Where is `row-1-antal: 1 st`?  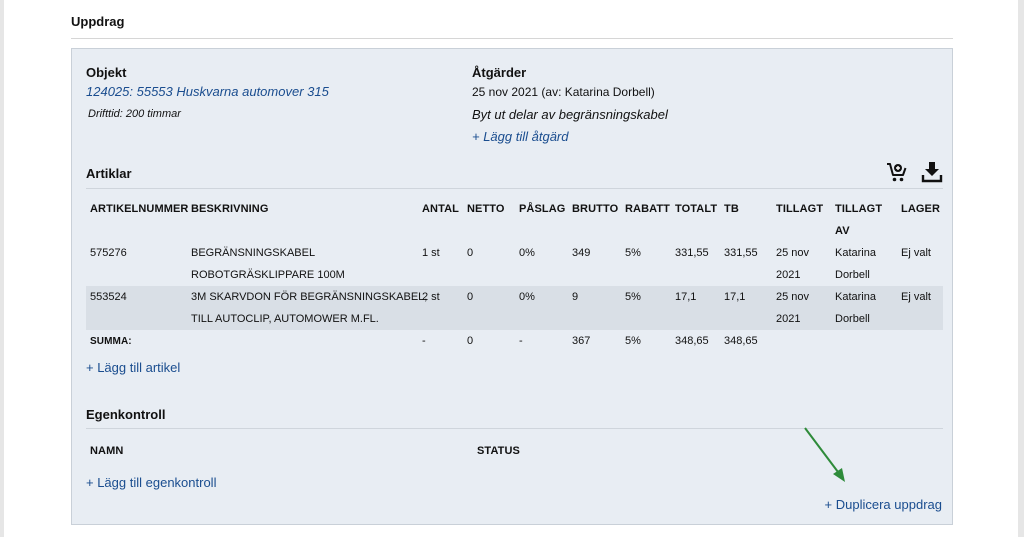 row-1-antal: 1 st is located at coordinates (431, 253).